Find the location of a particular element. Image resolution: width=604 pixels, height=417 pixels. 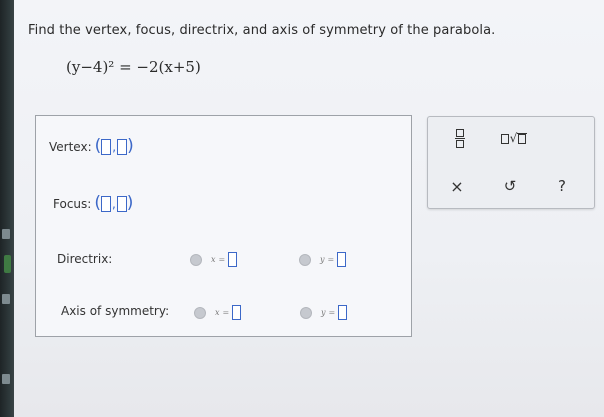

directrix-row: Directrix: is located at coordinates (84, 259).